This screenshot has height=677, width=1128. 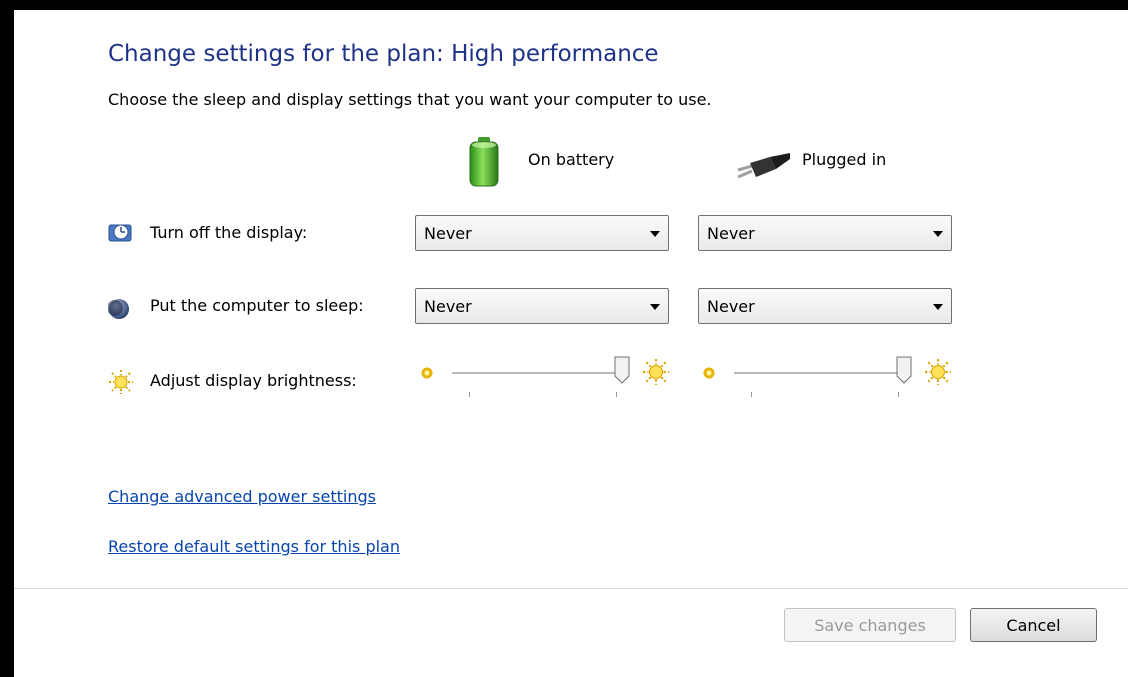 What do you see at coordinates (542, 233) in the screenshot?
I see `display-timeout-battery-select: Never` at bounding box center [542, 233].